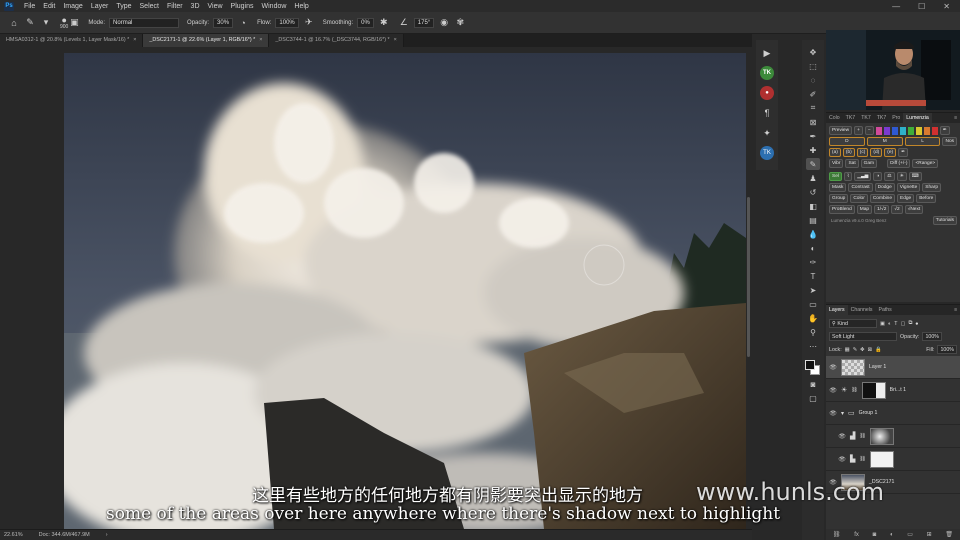 The image size is (960, 540). Describe the element at coordinates (813, 52) in the screenshot. I see `move-tool-icon: ✥` at that location.